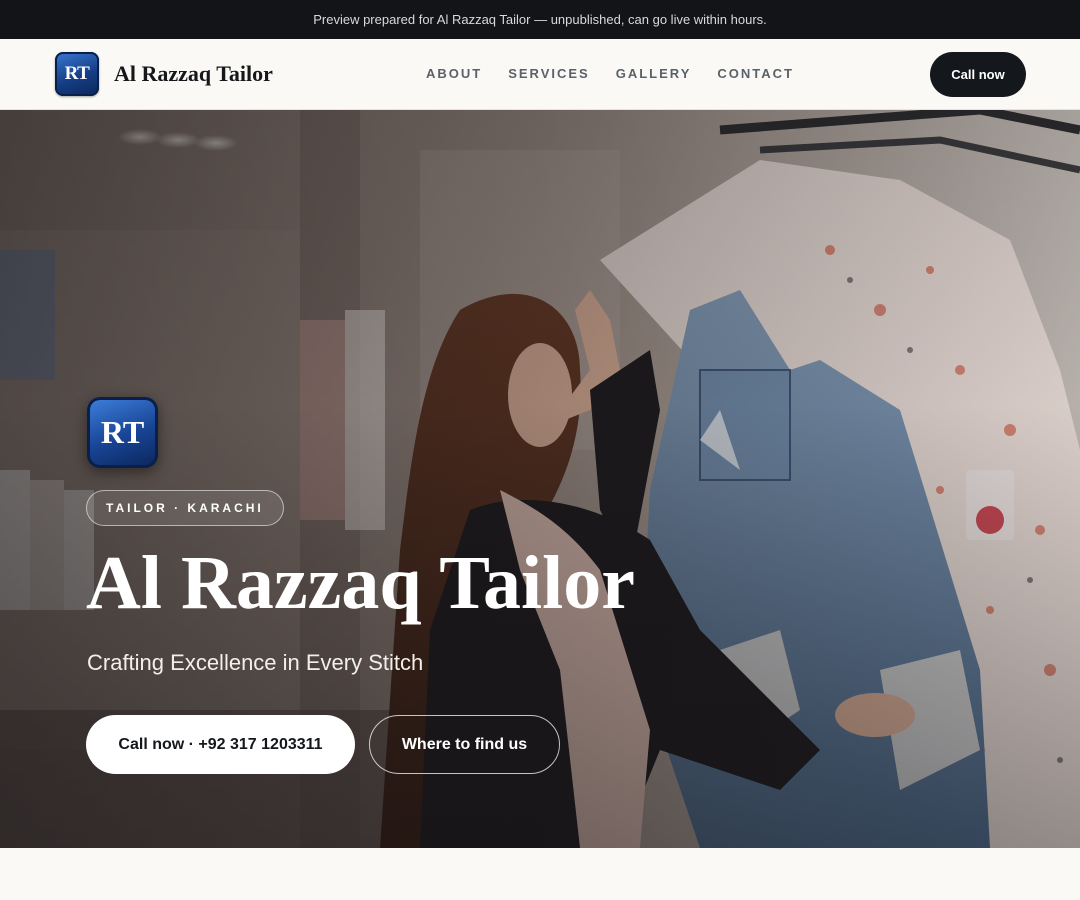 The width and height of the screenshot is (1080, 900). I want to click on nav-services: SERVICES, so click(549, 73).